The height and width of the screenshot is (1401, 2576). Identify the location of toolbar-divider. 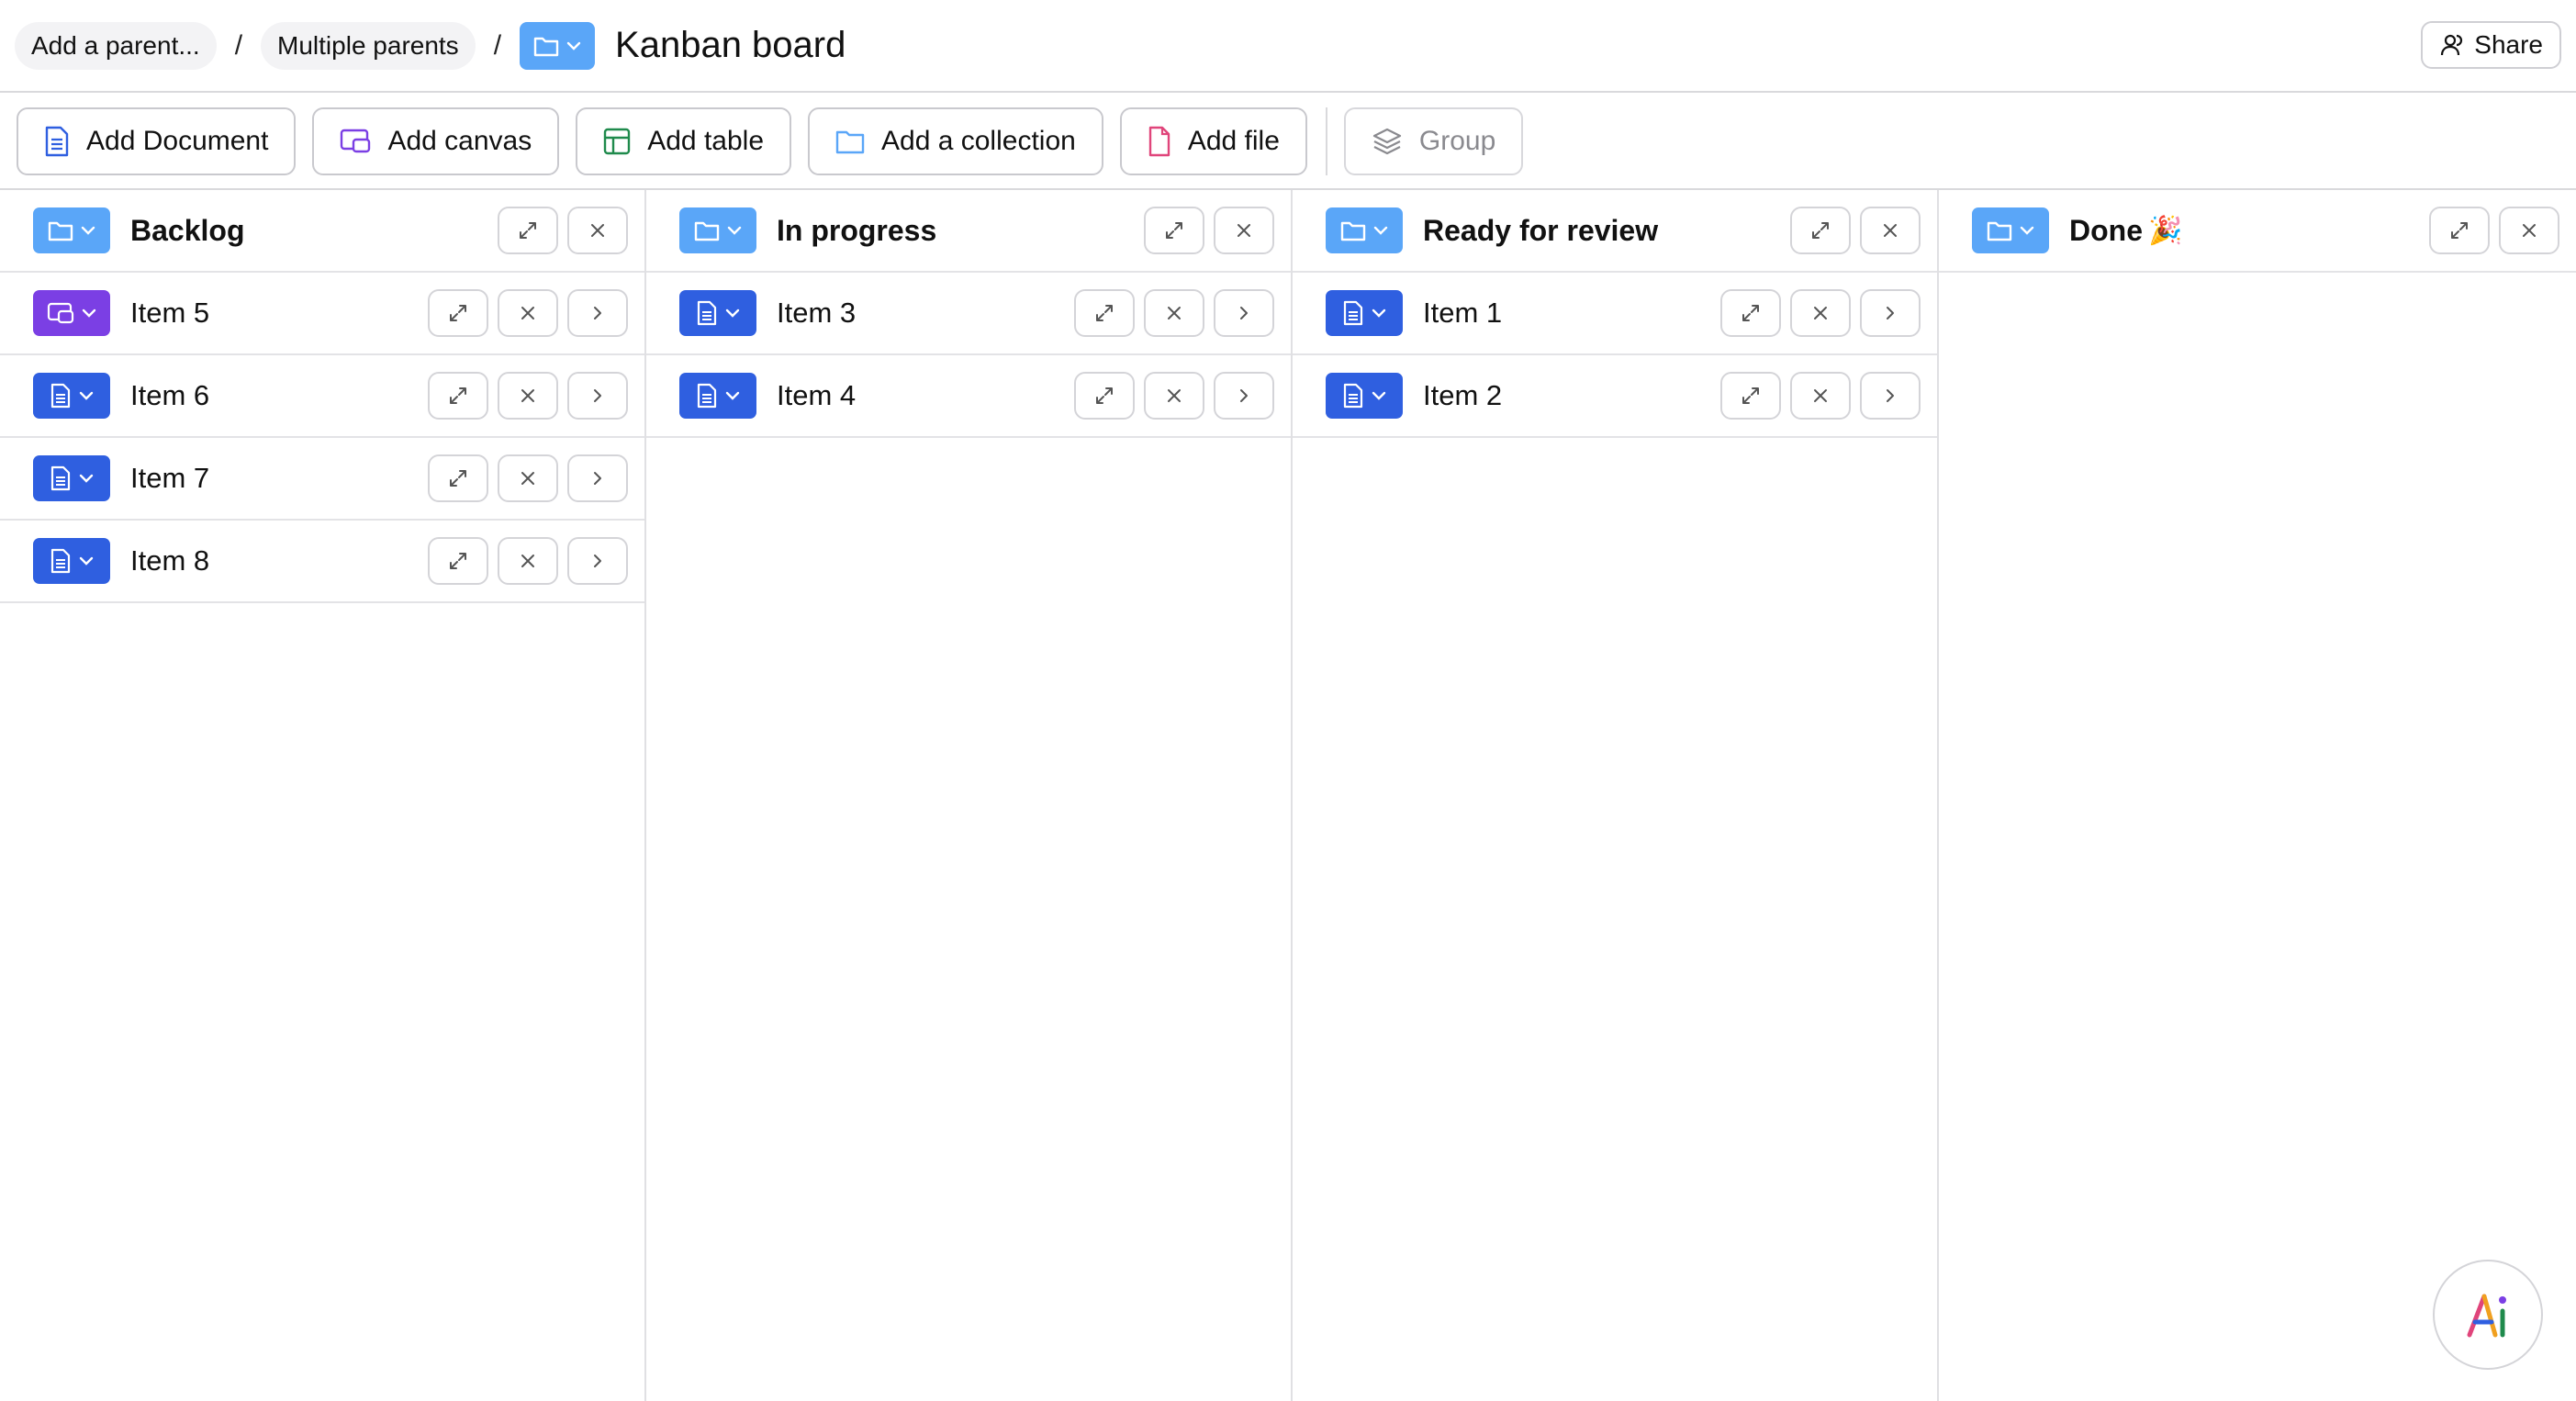
(1326, 141).